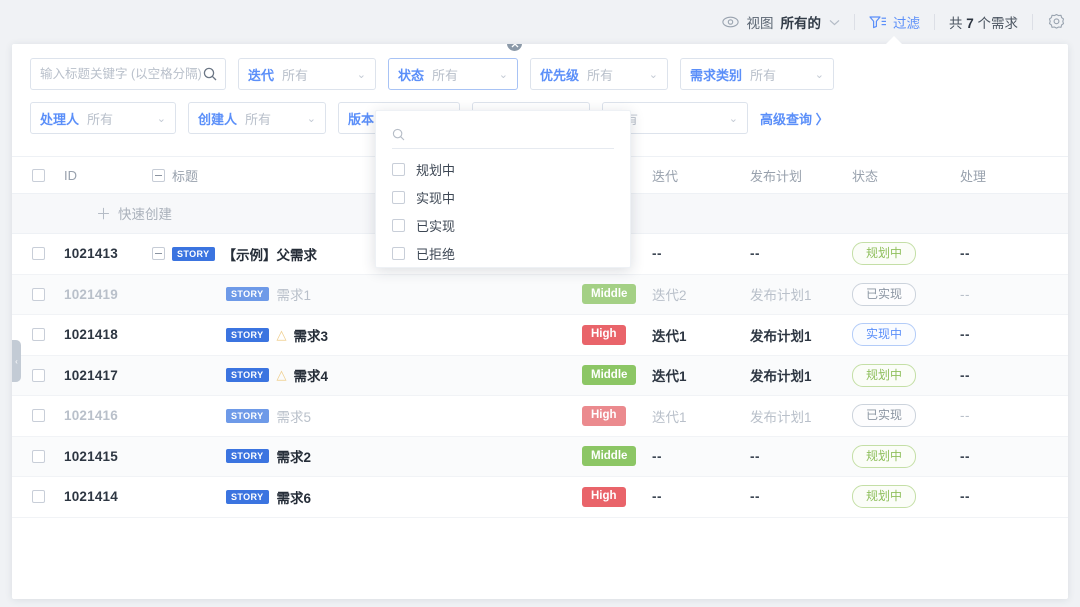 Image resolution: width=1080 pixels, height=607 pixels. What do you see at coordinates (158, 175) in the screenshot?
I see `collapse-all-icon` at bounding box center [158, 175].